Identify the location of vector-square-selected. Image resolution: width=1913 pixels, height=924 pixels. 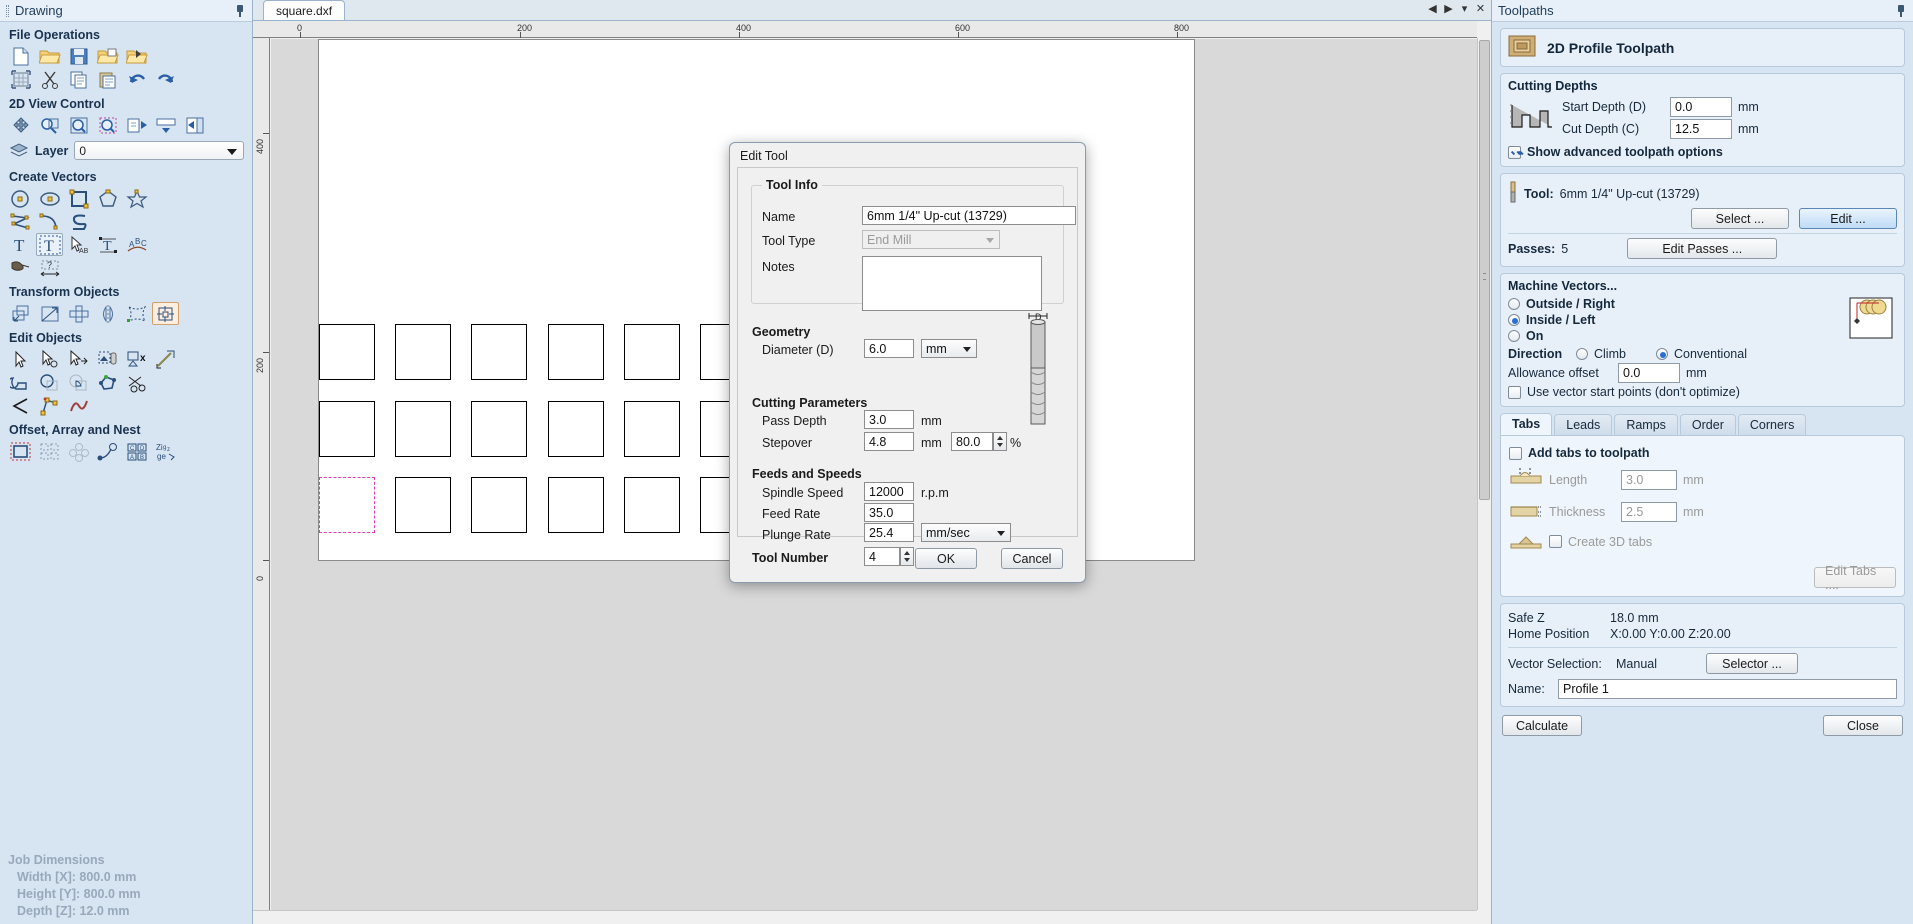
(347, 505).